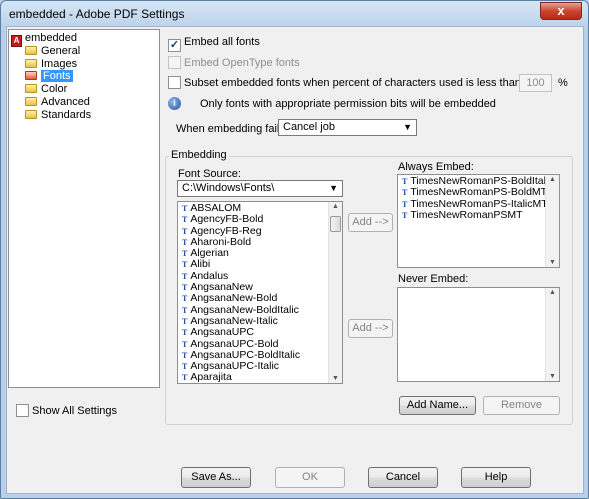 This screenshot has width=589, height=499. I want to click on font-source-select: C:\Windows\Fonts\ ▼, so click(260, 188).